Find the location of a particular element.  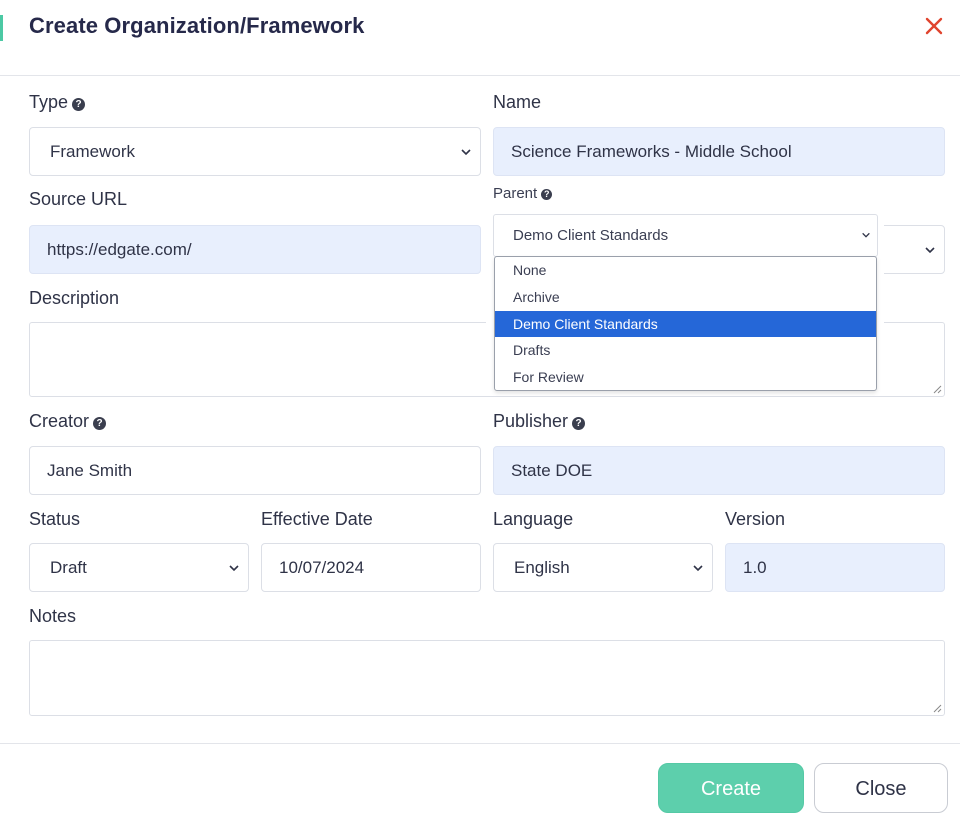

name-label: Name is located at coordinates (517, 102).